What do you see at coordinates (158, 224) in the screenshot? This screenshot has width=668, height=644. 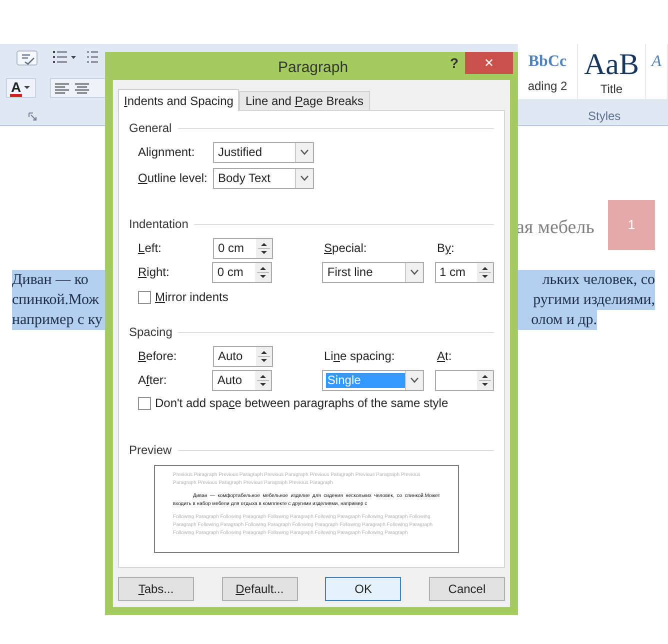 I see `section-heading: Indentation` at bounding box center [158, 224].